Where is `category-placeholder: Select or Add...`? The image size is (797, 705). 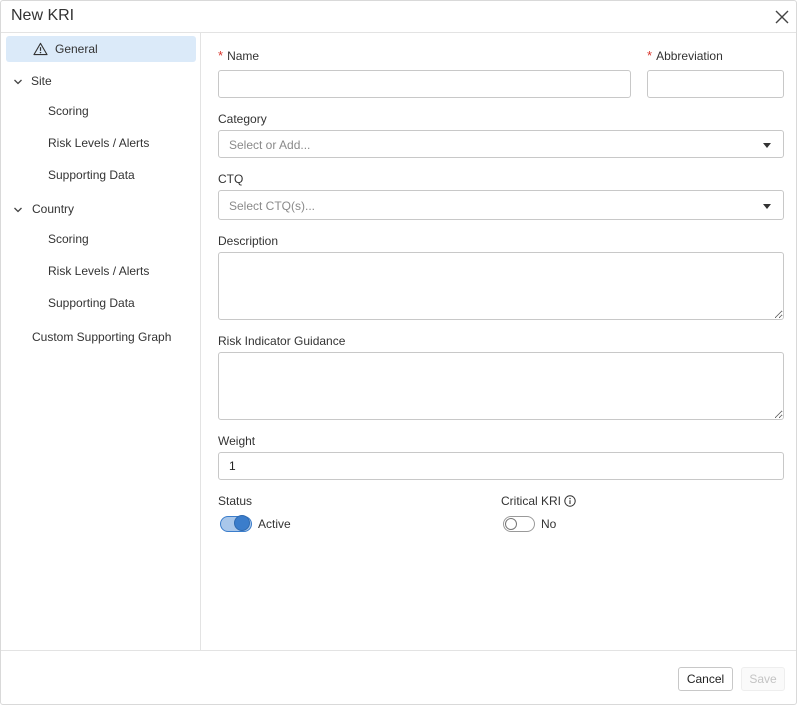
category-placeholder: Select or Add... is located at coordinates (270, 145).